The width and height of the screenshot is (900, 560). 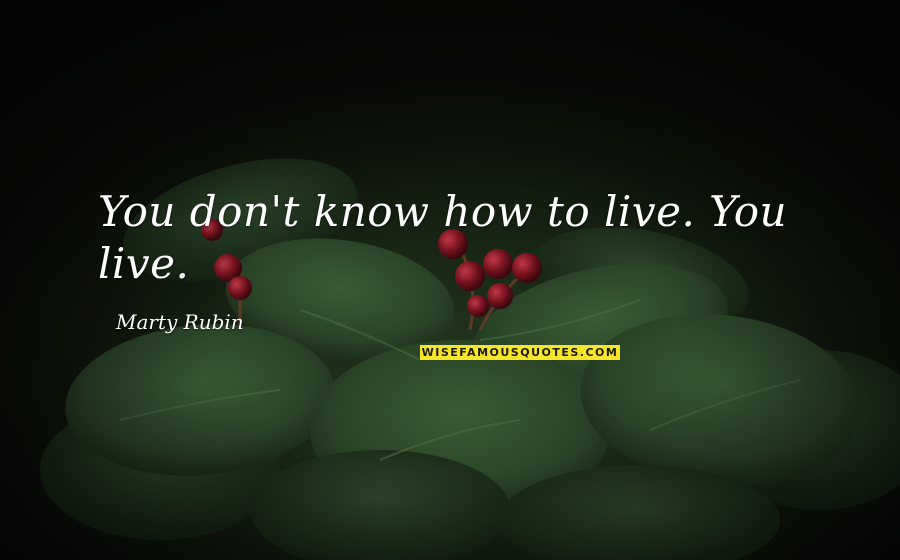 I want to click on watermark-badge: WISEFAMOUSQUOTES.COM, so click(x=520, y=352).